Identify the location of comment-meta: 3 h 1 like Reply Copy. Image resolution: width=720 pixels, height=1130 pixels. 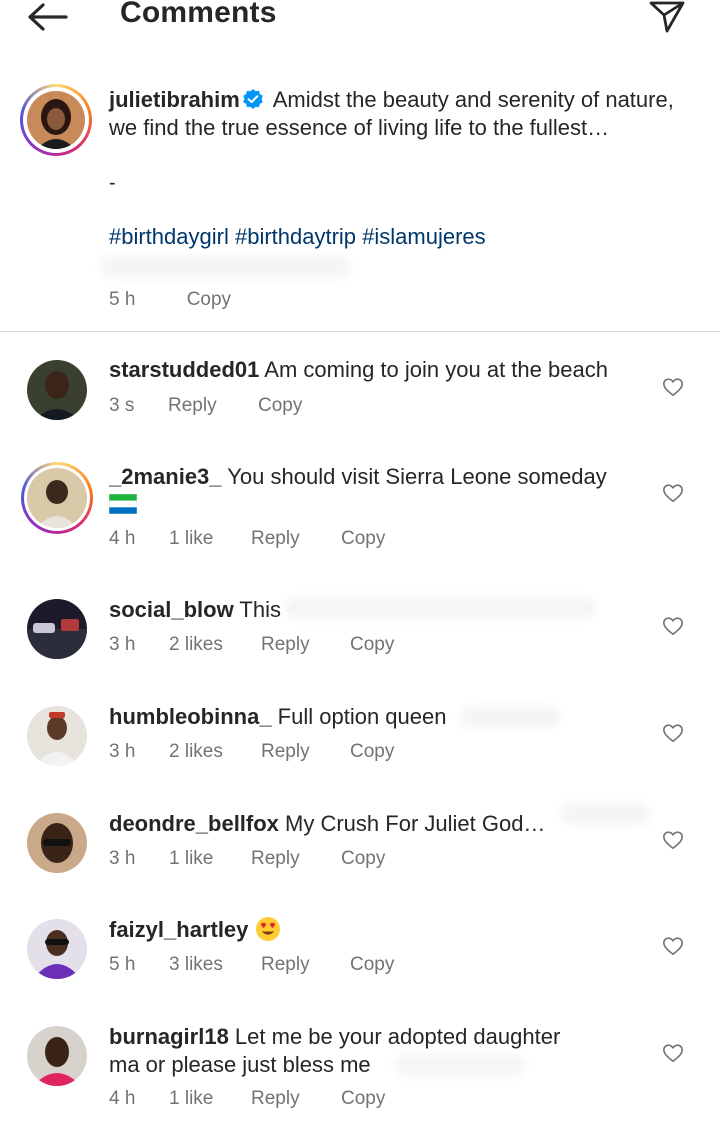
(247, 859).